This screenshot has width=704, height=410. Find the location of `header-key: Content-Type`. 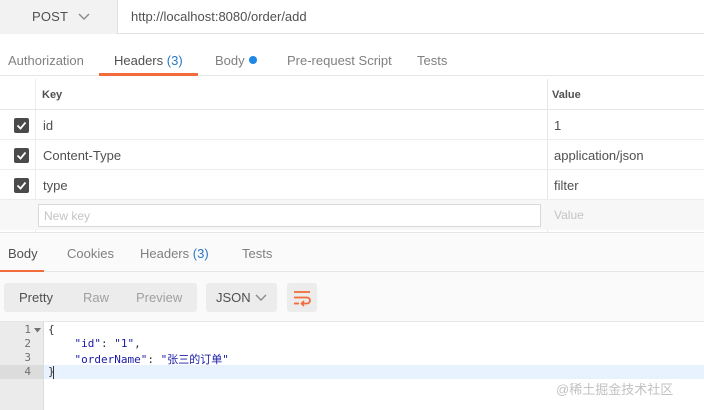

header-key: Content-Type is located at coordinates (82, 155).